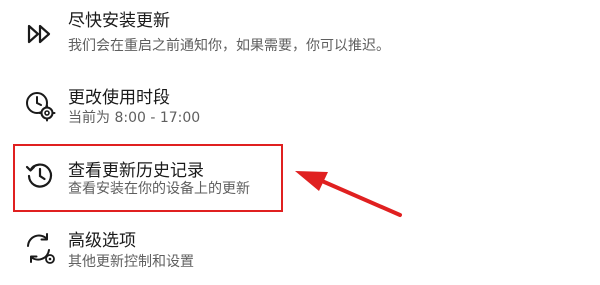  I want to click on item-description: 我们会在重启之前通知你，如果需要，你可以推迟。, so click(229, 46).